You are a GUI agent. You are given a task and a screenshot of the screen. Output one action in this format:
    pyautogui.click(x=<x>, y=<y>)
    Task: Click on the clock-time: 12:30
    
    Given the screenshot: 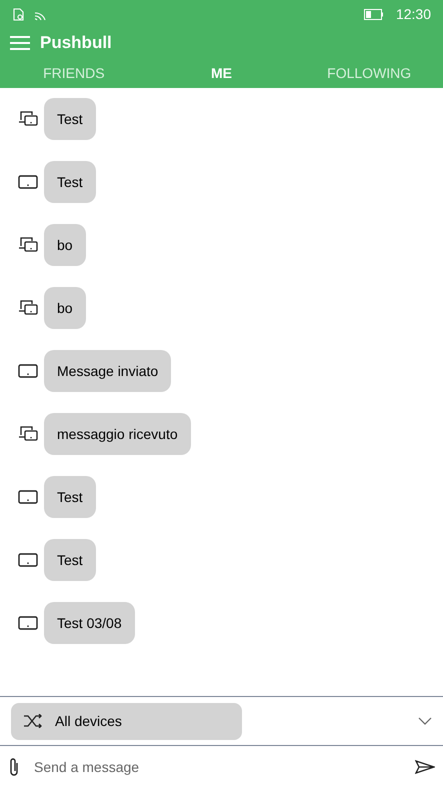 What is the action you would take?
    pyautogui.click(x=413, y=14)
    